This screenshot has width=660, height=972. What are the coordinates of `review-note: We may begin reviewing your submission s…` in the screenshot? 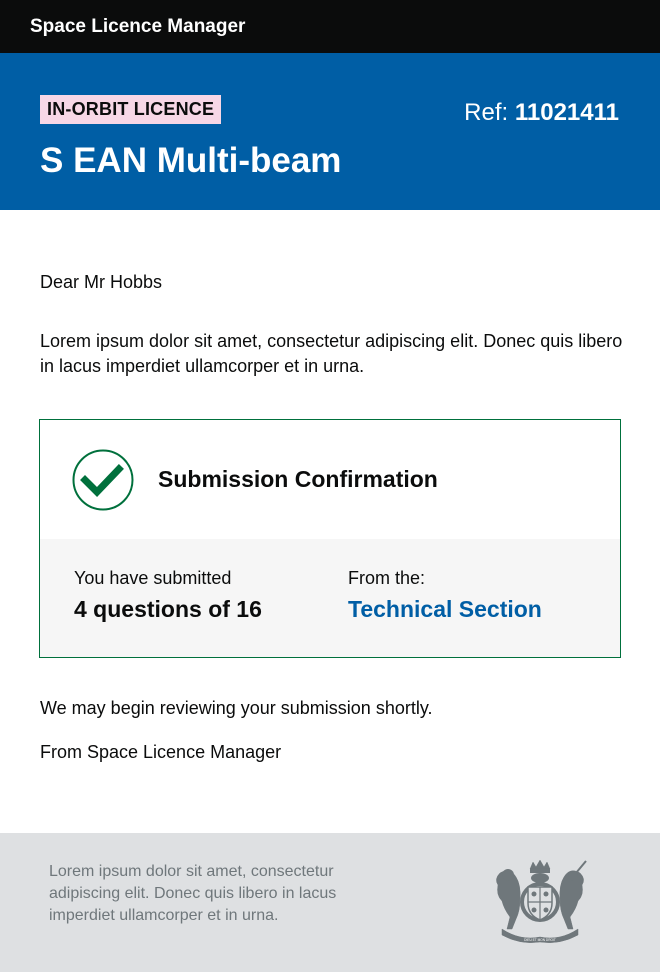 It's located at (236, 708).